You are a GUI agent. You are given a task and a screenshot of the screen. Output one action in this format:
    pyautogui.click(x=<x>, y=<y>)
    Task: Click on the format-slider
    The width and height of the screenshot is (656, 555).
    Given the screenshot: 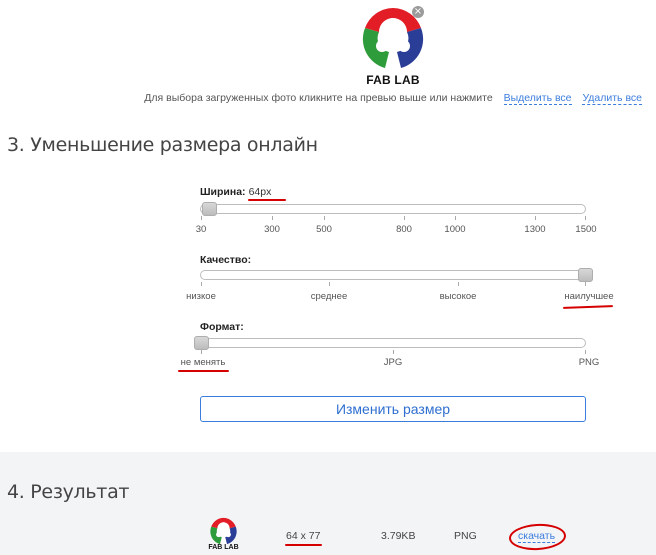 What is the action you would take?
    pyautogui.click(x=393, y=343)
    